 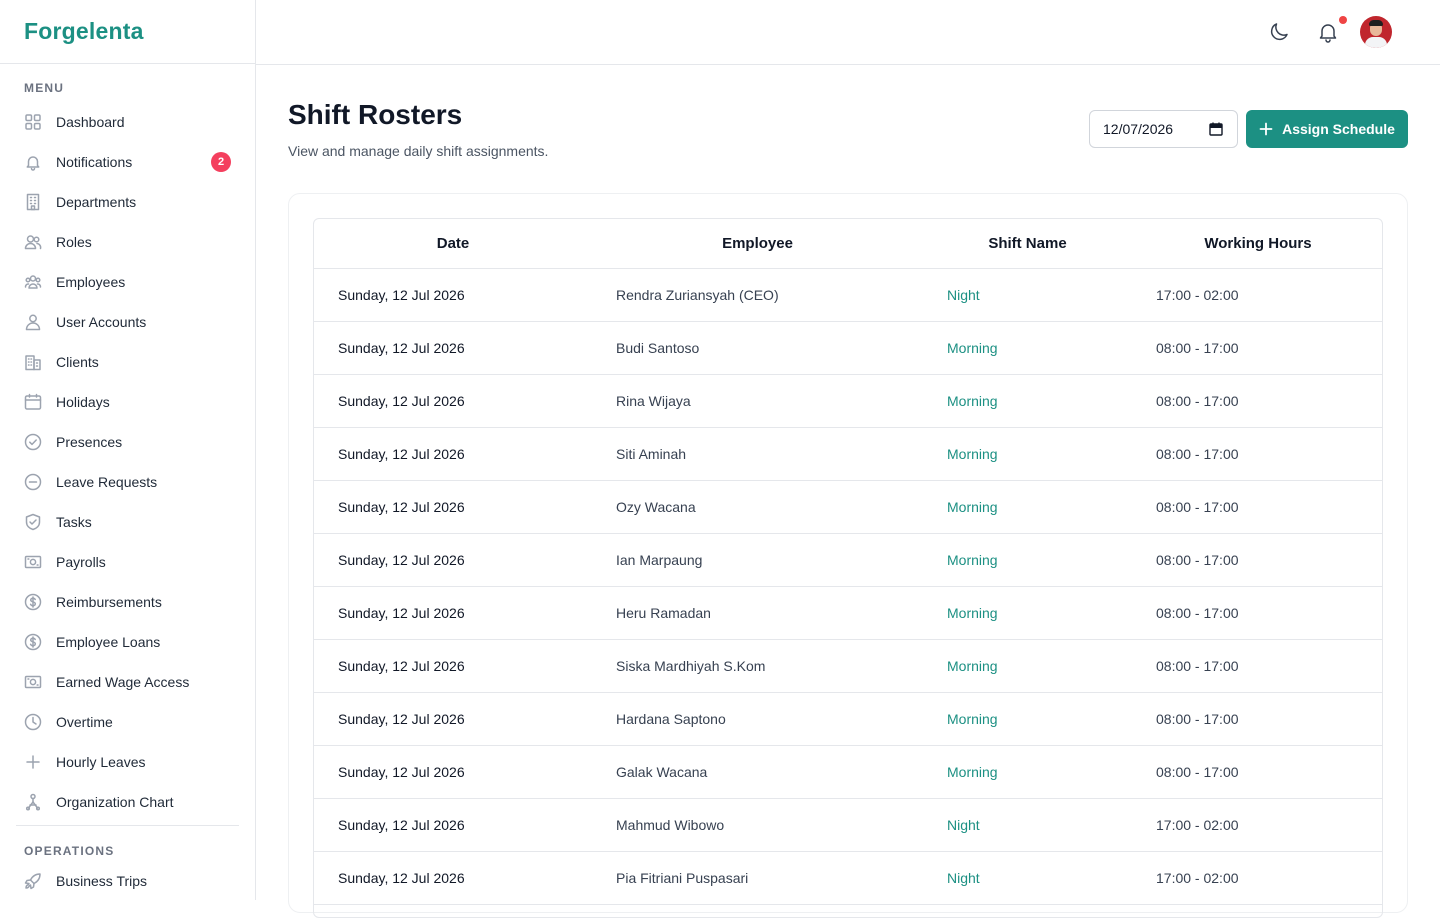 I want to click on sidebar-item-departments: Departments, so click(x=127, y=202).